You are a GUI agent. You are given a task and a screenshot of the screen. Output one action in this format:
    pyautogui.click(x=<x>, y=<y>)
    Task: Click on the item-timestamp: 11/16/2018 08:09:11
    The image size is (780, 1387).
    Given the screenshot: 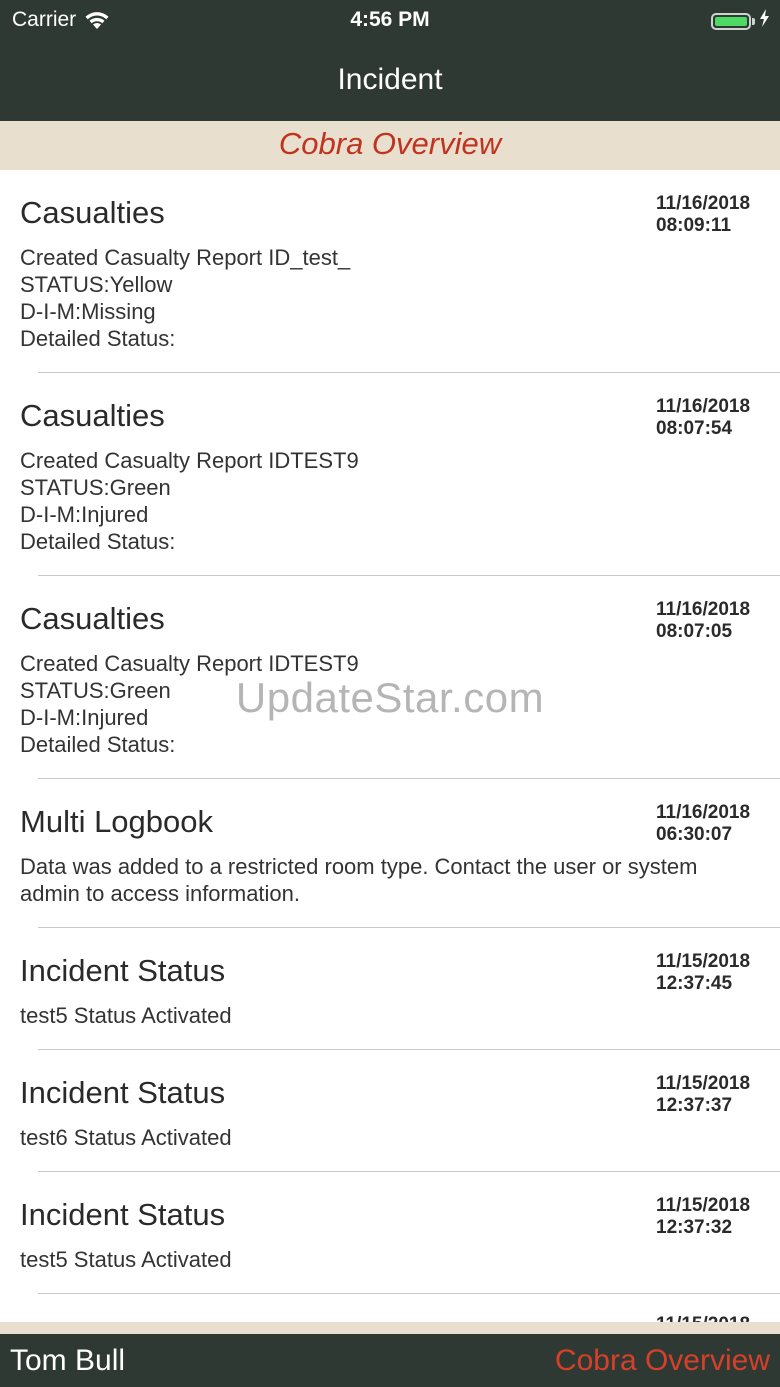 What is the action you would take?
    pyautogui.click(x=708, y=215)
    